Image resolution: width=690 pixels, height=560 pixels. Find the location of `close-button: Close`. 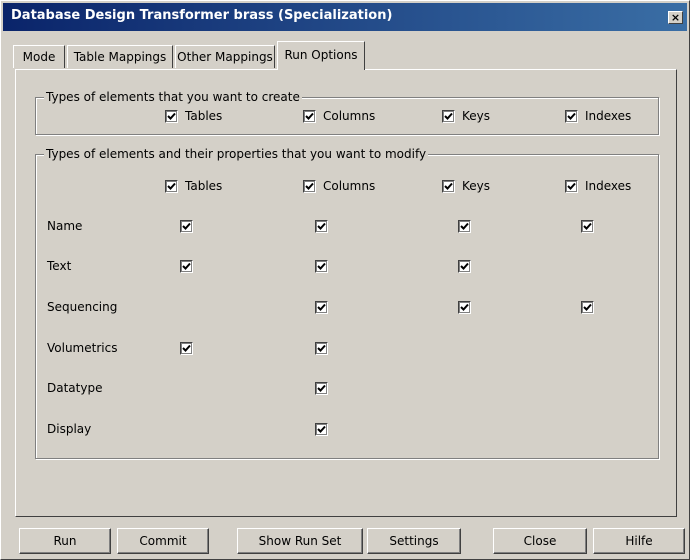

close-button: Close is located at coordinates (540, 541).